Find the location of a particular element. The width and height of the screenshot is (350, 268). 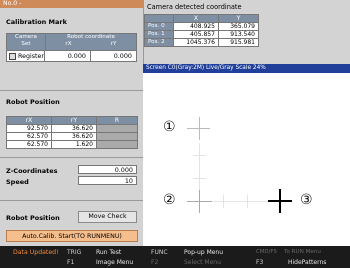

table-row: Pos. 0 408.925 365.079 is located at coordinates (202, 26).